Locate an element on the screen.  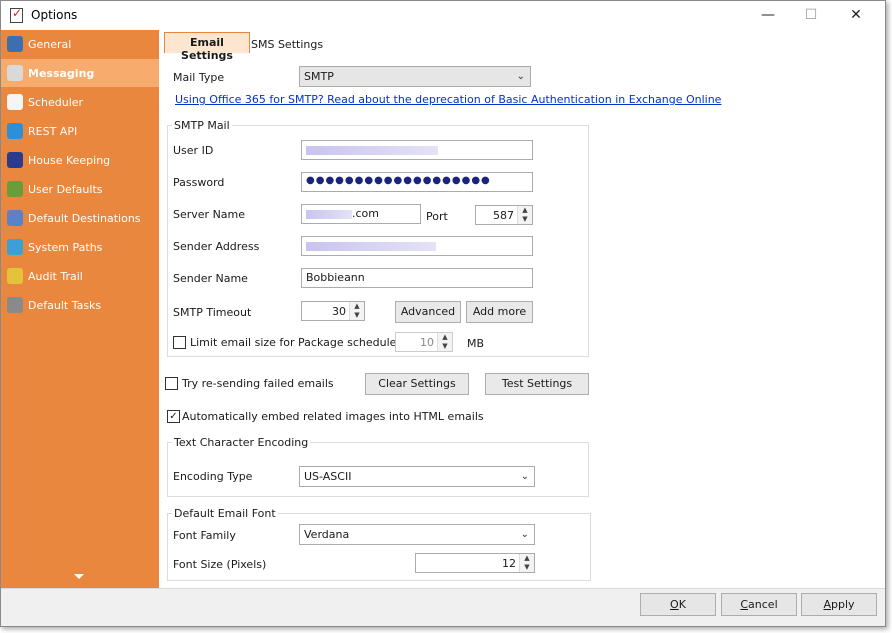
advanced-button: Advanced is located at coordinates (428, 312).